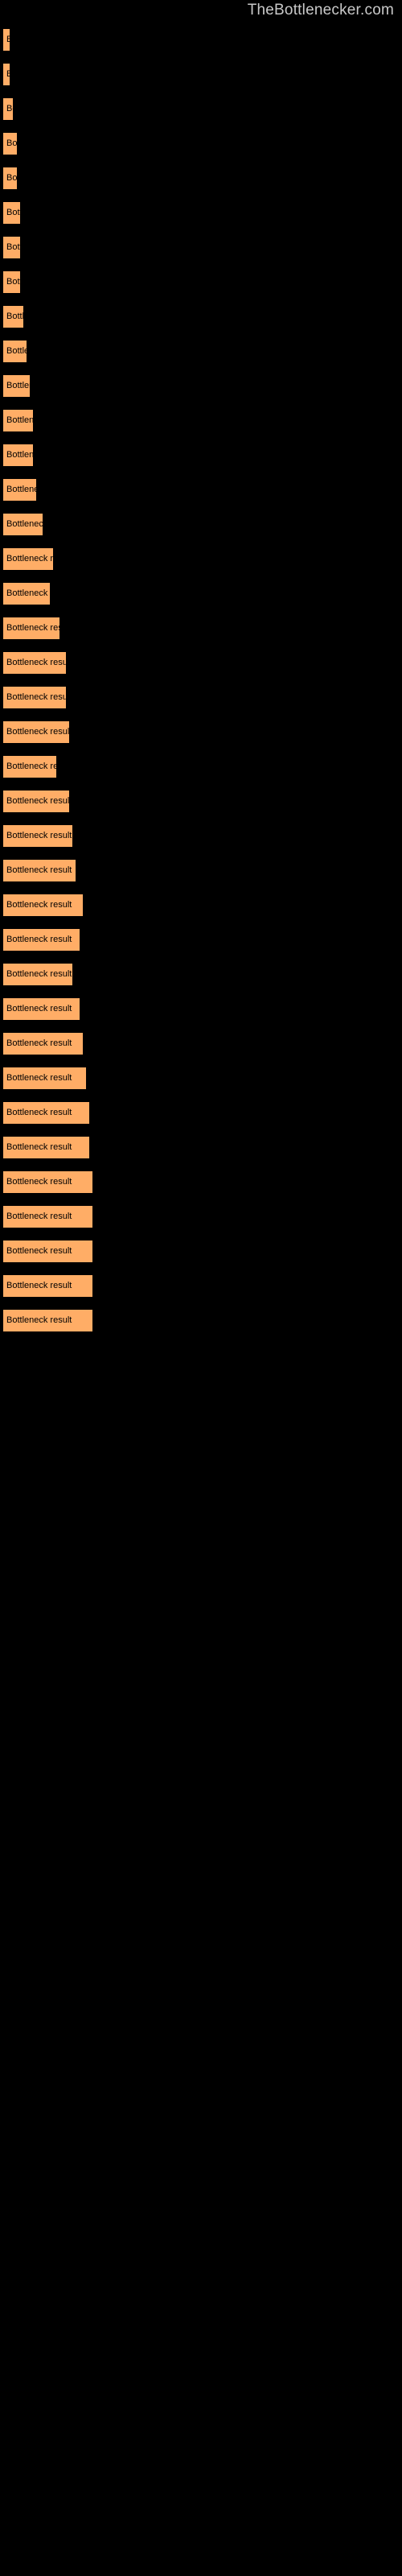  Describe the element at coordinates (320, 10) in the screenshot. I see `site-watermark: TheBottlenecker.com` at that location.